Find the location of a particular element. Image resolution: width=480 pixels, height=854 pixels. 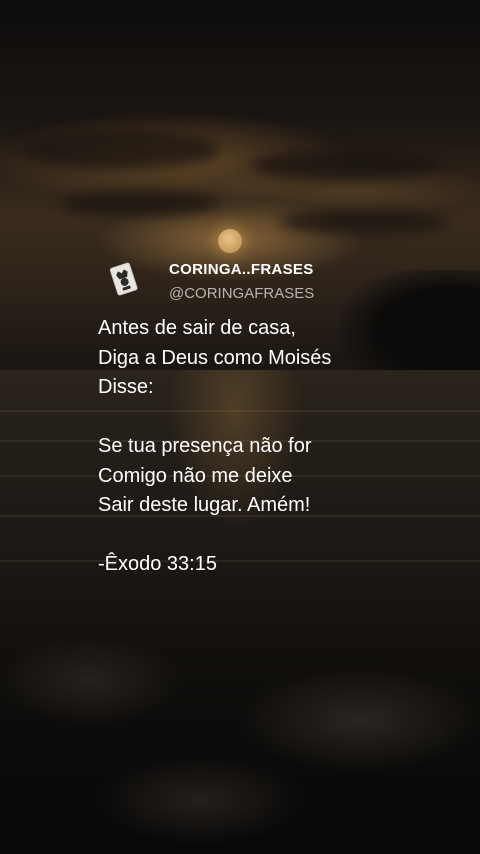

bible-reference: -Êxodo 33:15 is located at coordinates (157, 564).